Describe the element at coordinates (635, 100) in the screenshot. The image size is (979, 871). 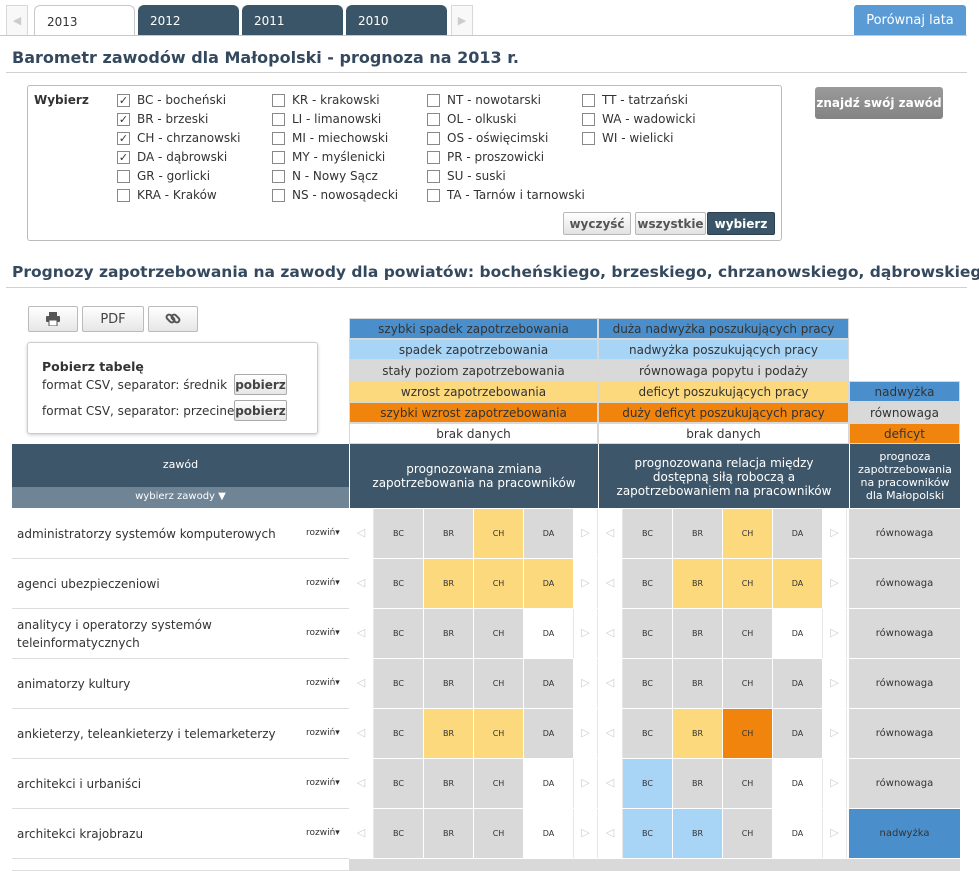
I see `district-checkbox: TT - tatrzański` at that location.